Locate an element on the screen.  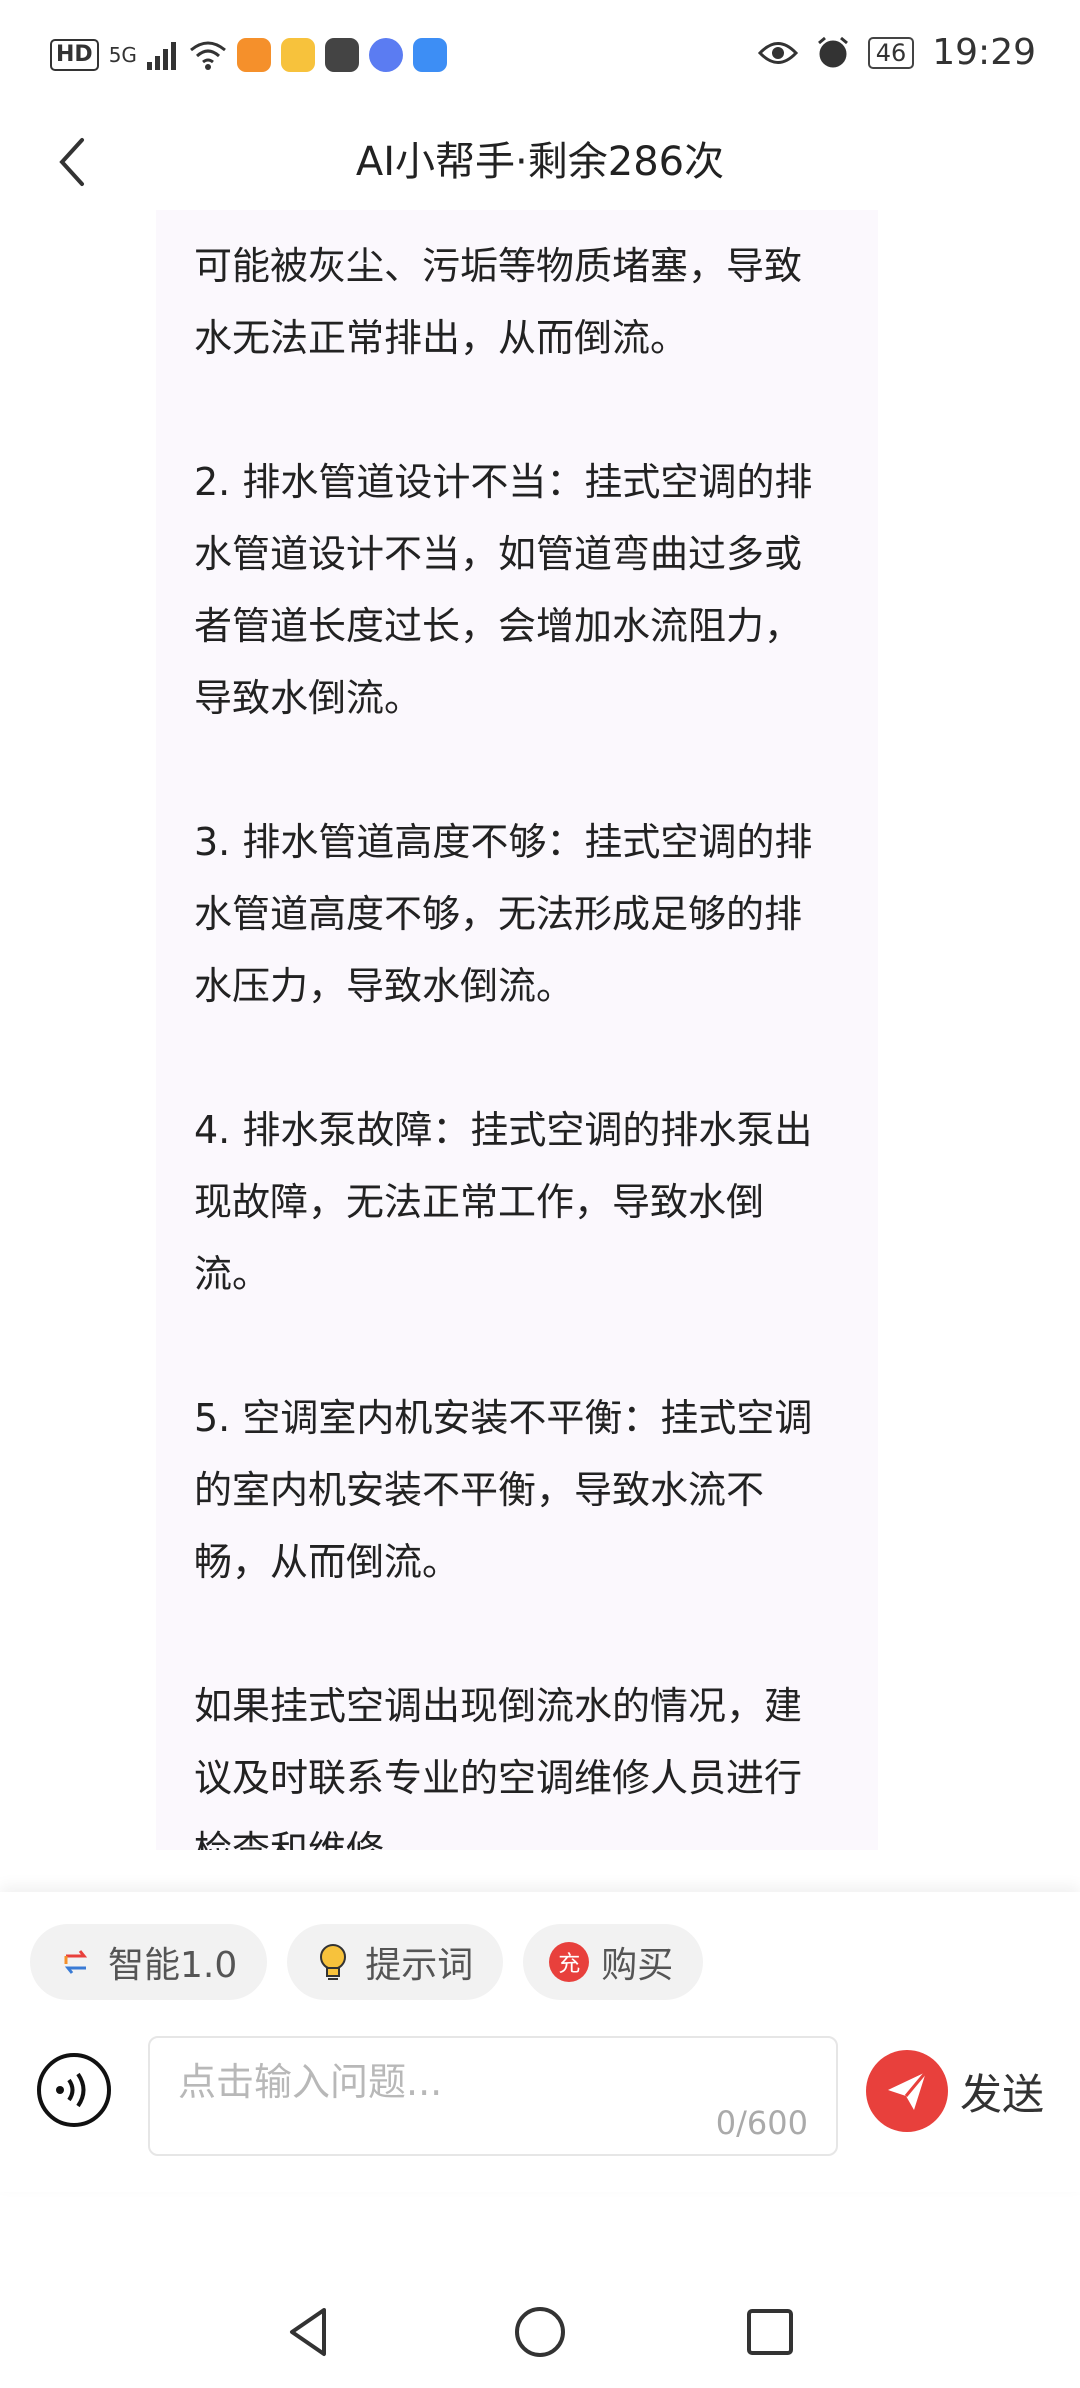
recharge-icon-text: 充 is located at coordinates (569, 1964).